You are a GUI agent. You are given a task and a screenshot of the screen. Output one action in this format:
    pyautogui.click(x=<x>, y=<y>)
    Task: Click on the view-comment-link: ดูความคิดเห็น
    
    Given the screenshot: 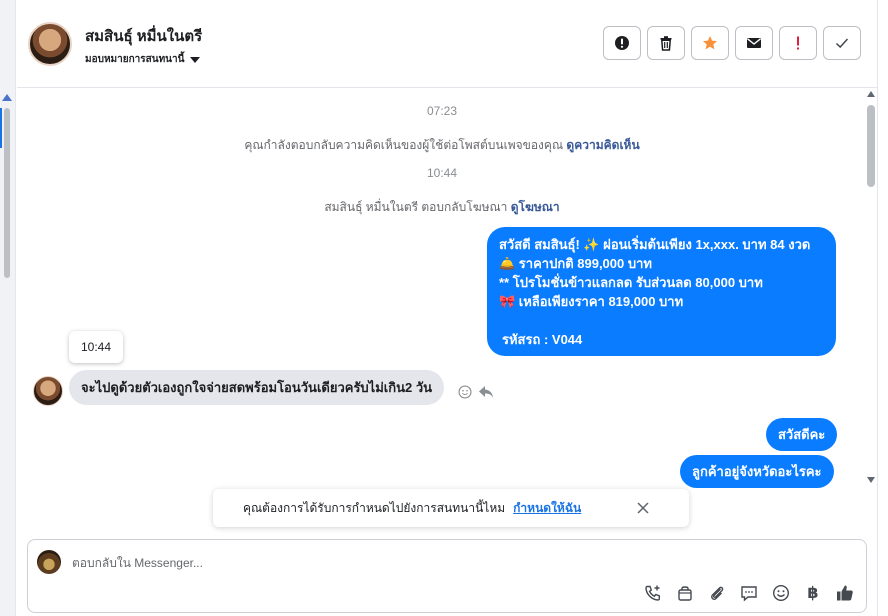 What is the action you would take?
    pyautogui.click(x=602, y=145)
    